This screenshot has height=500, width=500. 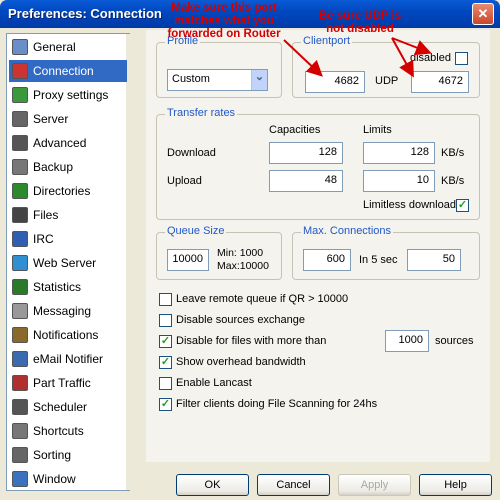 What do you see at coordinates (411, 46) in the screenshot?
I see `udp-disabled-arrow` at bounding box center [411, 46].